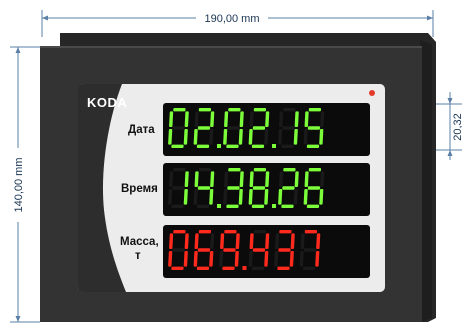 The height and width of the screenshot is (329, 462). What do you see at coordinates (138, 256) in the screenshot?
I see `mass-unit-label: т` at bounding box center [138, 256].